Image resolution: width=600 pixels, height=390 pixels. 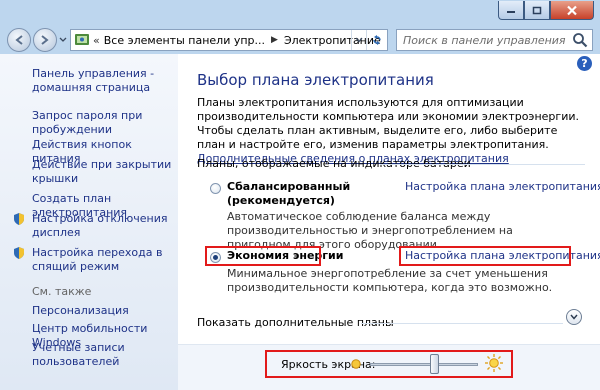 I want to click on maximize-icon, so click(x=537, y=10).